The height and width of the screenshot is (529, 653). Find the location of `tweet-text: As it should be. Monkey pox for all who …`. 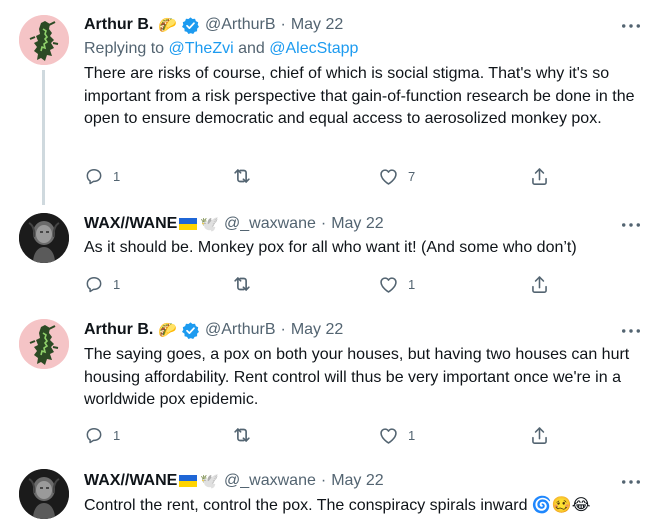

tweet-text: As it should be. Monkey pox for all who … is located at coordinates (330, 247).